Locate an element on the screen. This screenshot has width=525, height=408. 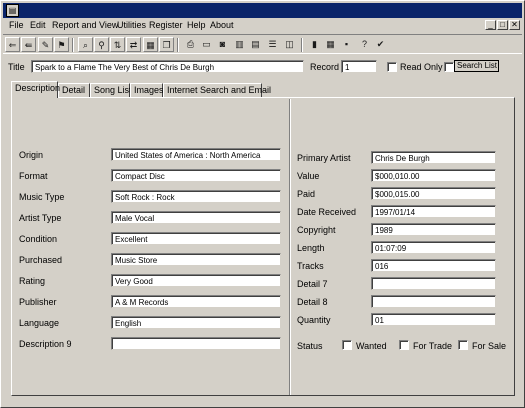
title-bar: ▤ is located at coordinates (262, 10).